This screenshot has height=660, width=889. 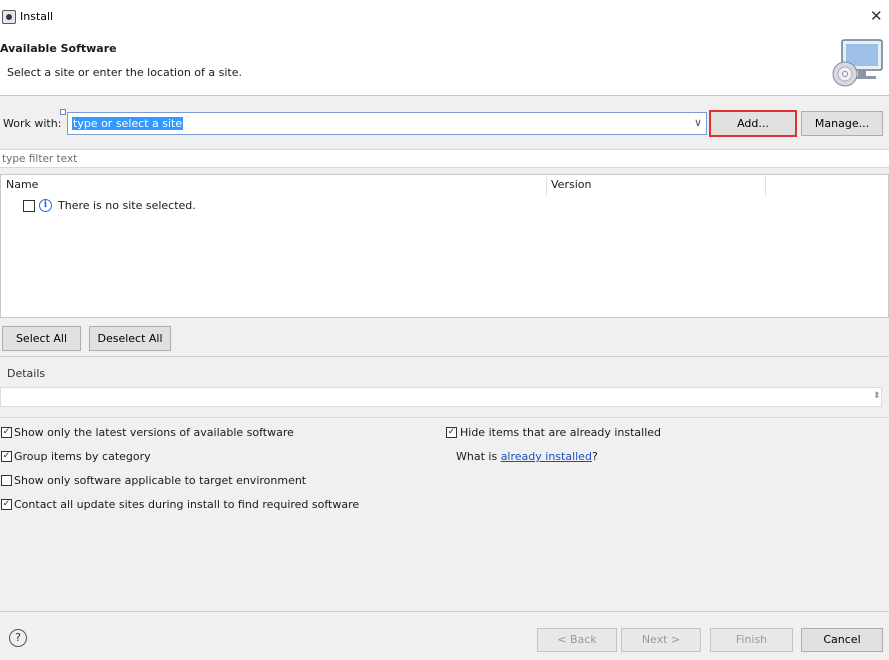 I want to click on target-environment-checkbox, so click(x=6, y=480).